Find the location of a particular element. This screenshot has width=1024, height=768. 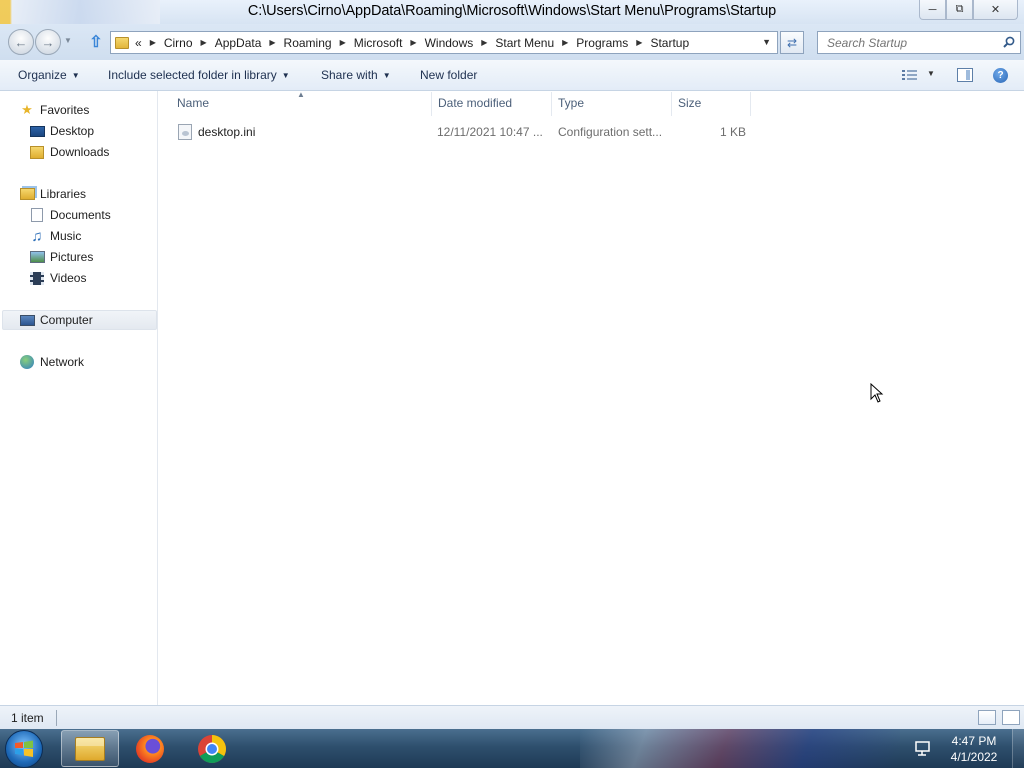

back-arrow-icon: ← is located at coordinates (21, 42).